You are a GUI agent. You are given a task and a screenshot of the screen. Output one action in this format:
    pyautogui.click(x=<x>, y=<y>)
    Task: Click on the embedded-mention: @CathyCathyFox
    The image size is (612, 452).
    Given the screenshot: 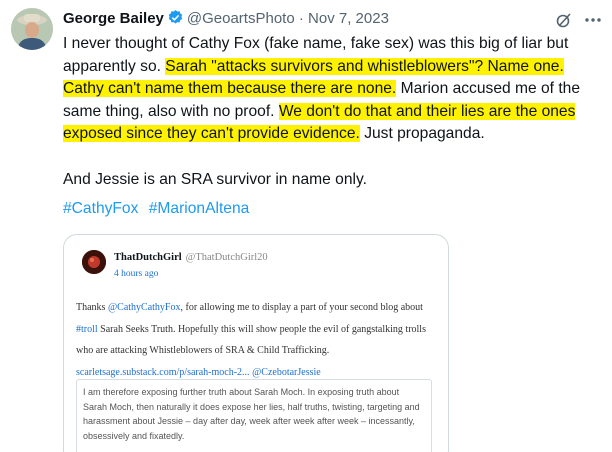 What is the action you would take?
    pyautogui.click(x=144, y=307)
    